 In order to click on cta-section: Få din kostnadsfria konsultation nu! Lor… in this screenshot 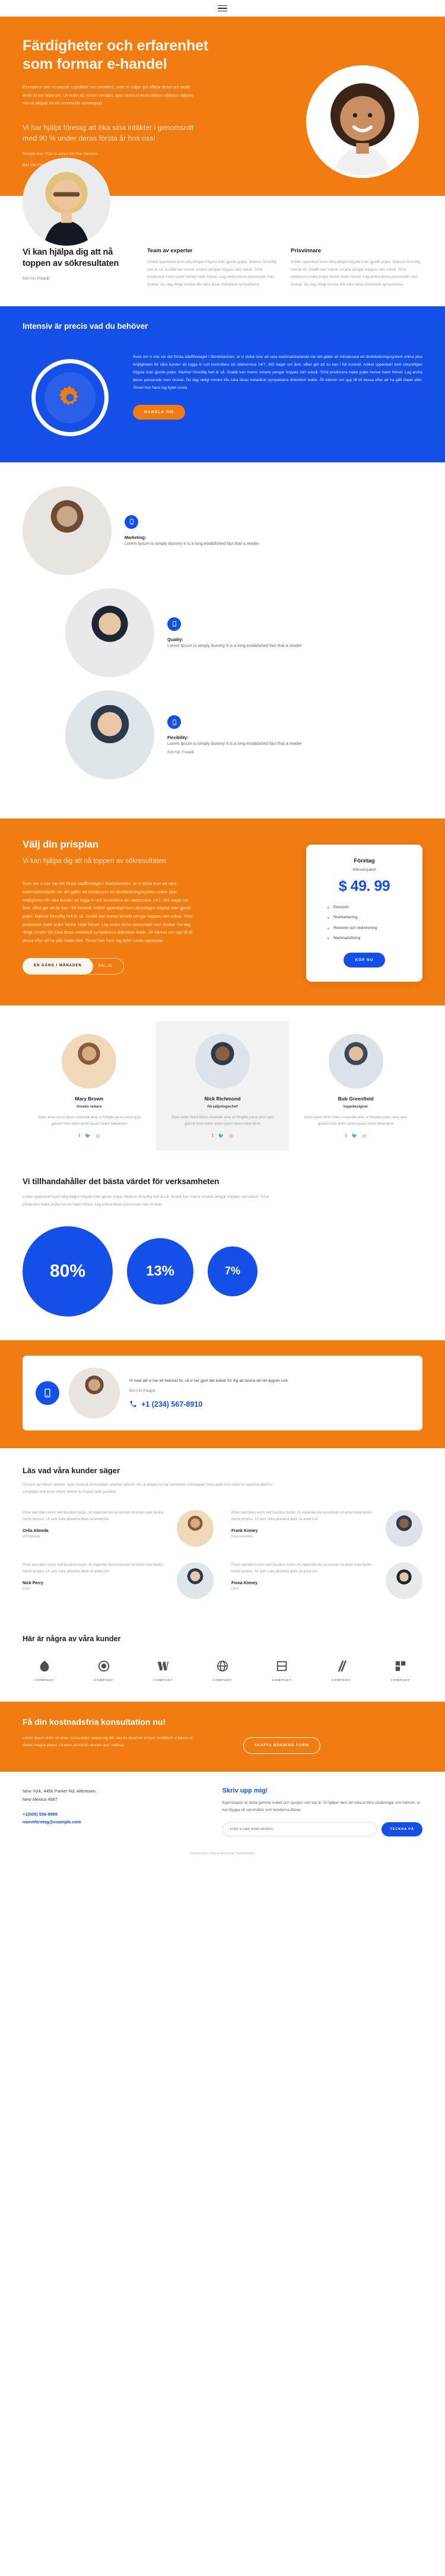, I will do `click(223, 1737)`.